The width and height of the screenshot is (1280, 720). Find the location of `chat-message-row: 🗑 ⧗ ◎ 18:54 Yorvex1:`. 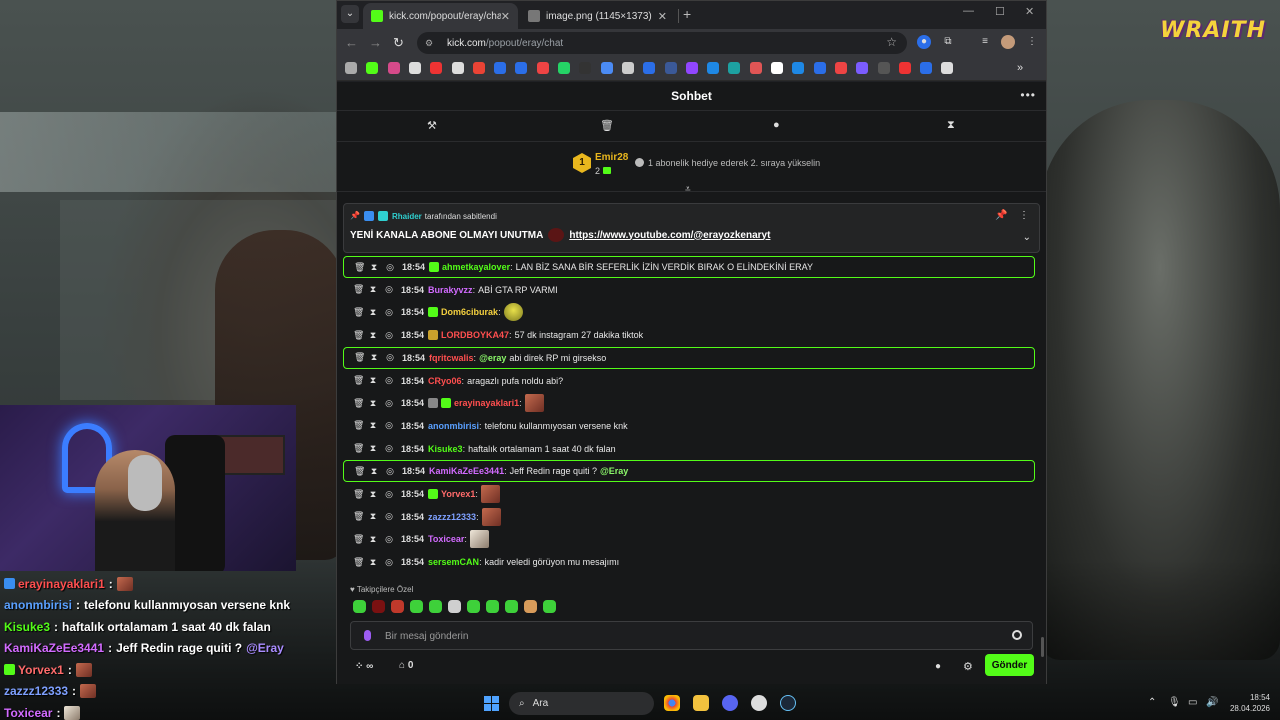

chat-message-row: 🗑 ⧗ ◎ 18:54 Yorvex1: is located at coordinates (689, 494).